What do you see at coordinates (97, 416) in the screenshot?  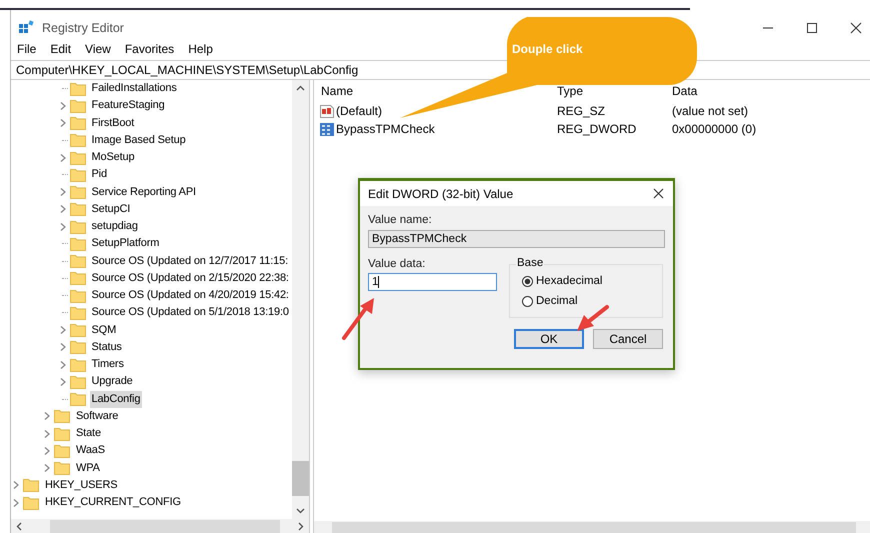 I see `tree-item: Software` at bounding box center [97, 416].